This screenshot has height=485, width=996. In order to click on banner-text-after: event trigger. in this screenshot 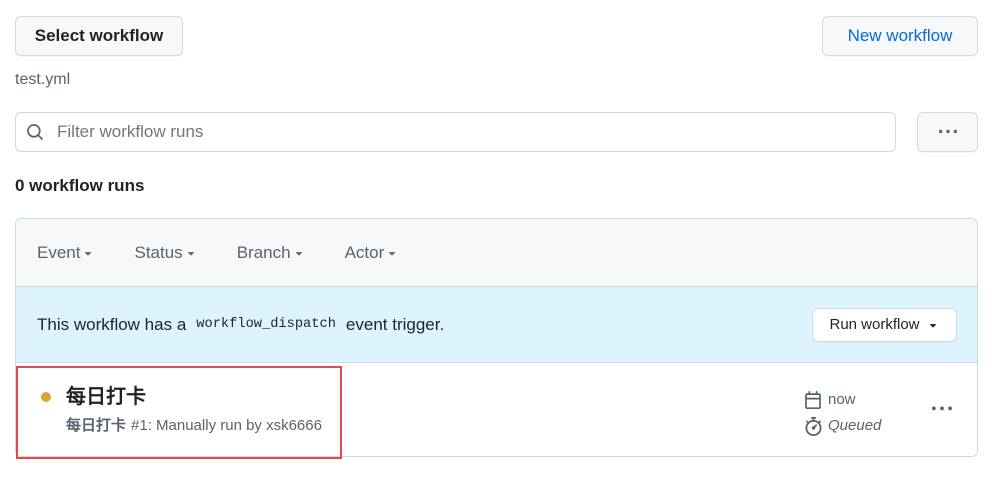, I will do `click(395, 324)`.